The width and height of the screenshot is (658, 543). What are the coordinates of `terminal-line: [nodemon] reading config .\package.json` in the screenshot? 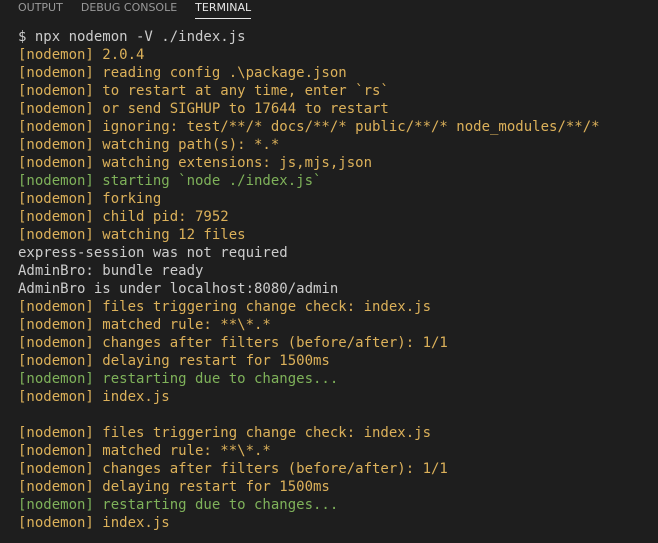 It's located at (182, 73).